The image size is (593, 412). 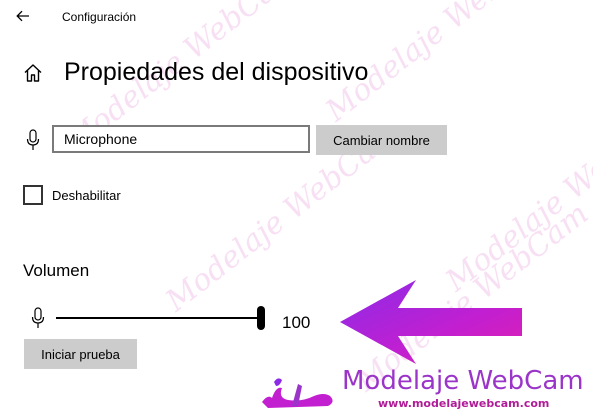 I want to click on arrow-left-icon, so click(x=22, y=16).